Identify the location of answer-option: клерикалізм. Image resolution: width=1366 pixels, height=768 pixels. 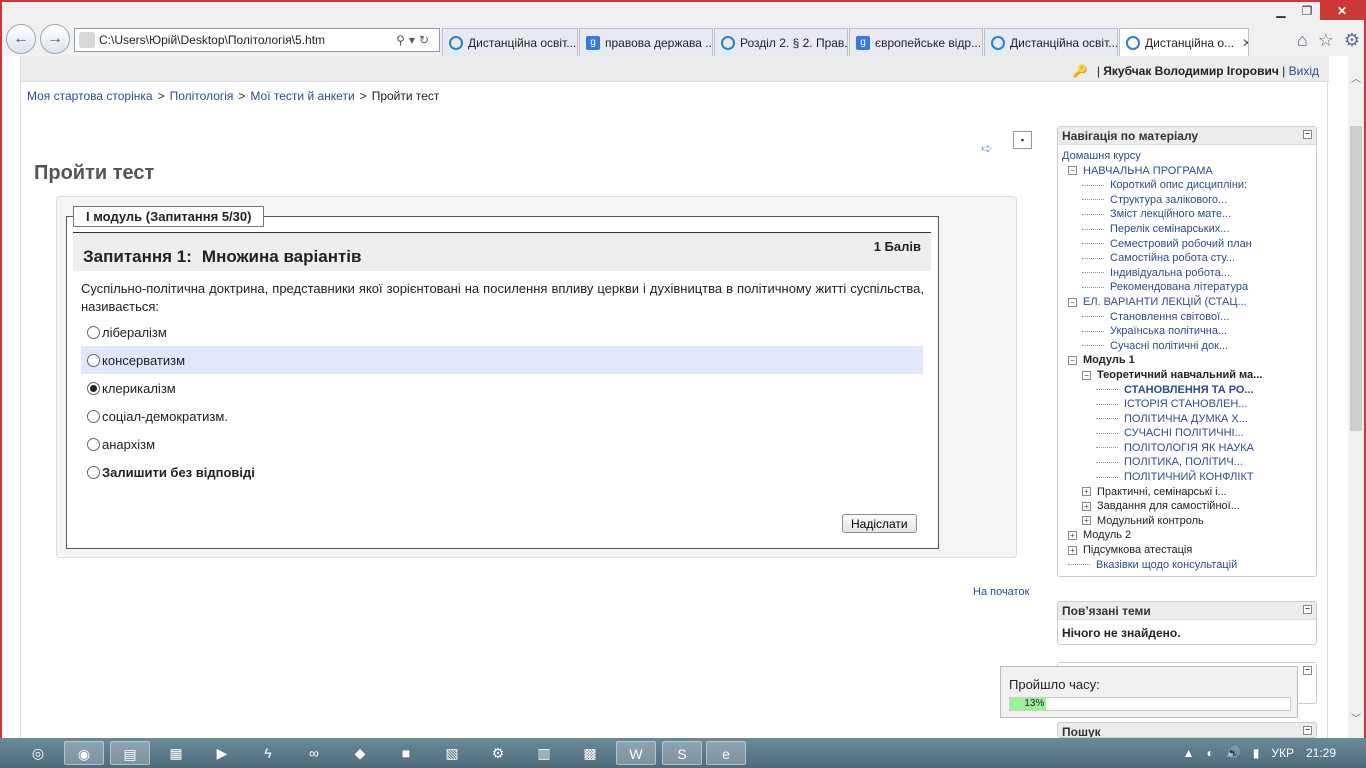
(502, 388).